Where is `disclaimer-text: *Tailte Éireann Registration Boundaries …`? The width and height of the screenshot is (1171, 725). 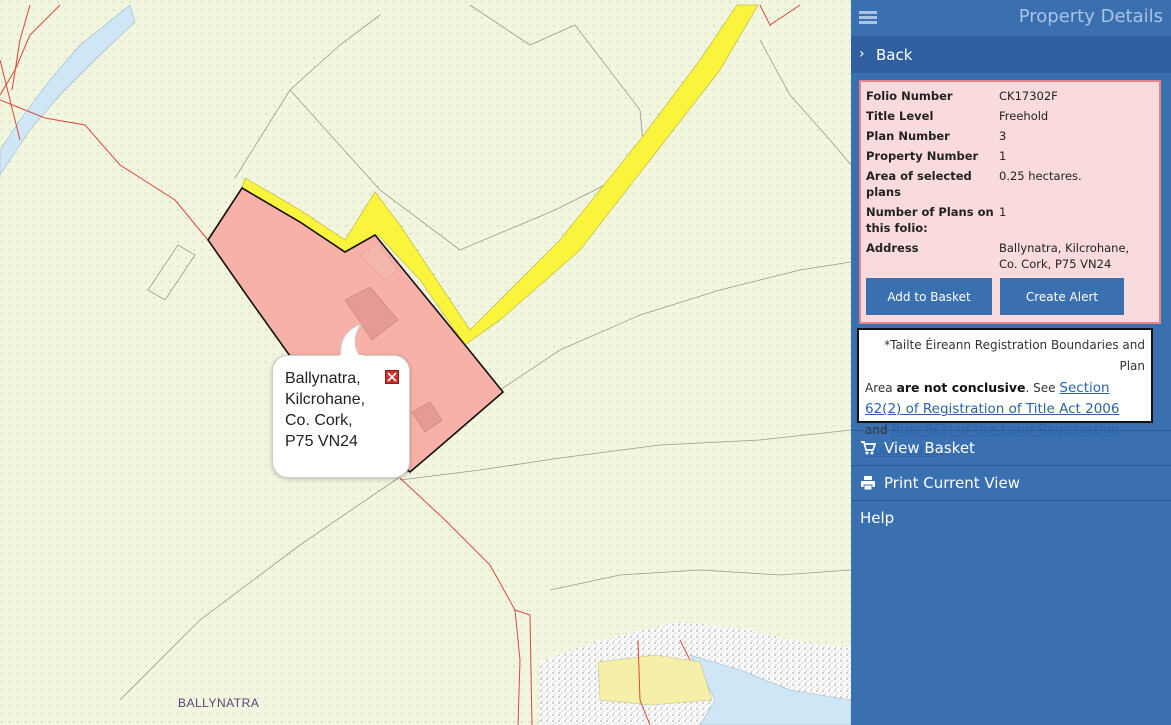 disclaimer-text: *Tailte Éireann Registration Boundaries … is located at coordinates (1014, 355).